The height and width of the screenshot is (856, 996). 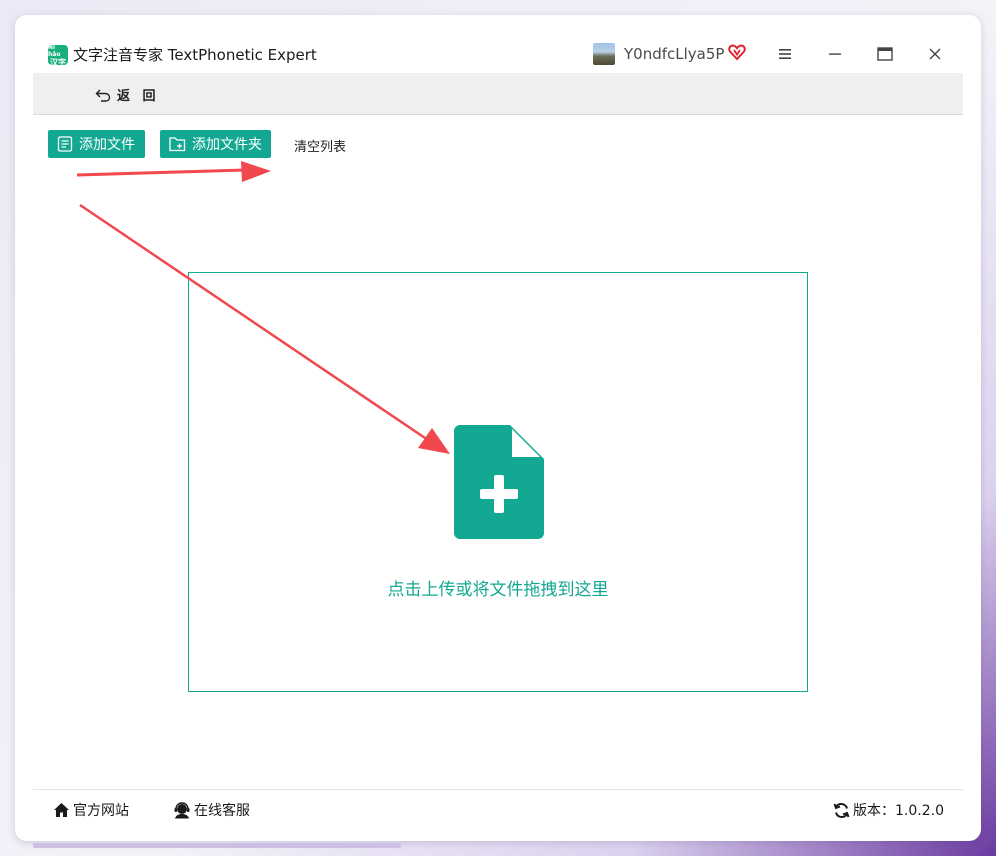 I want to click on minimize-button, so click(x=835, y=54).